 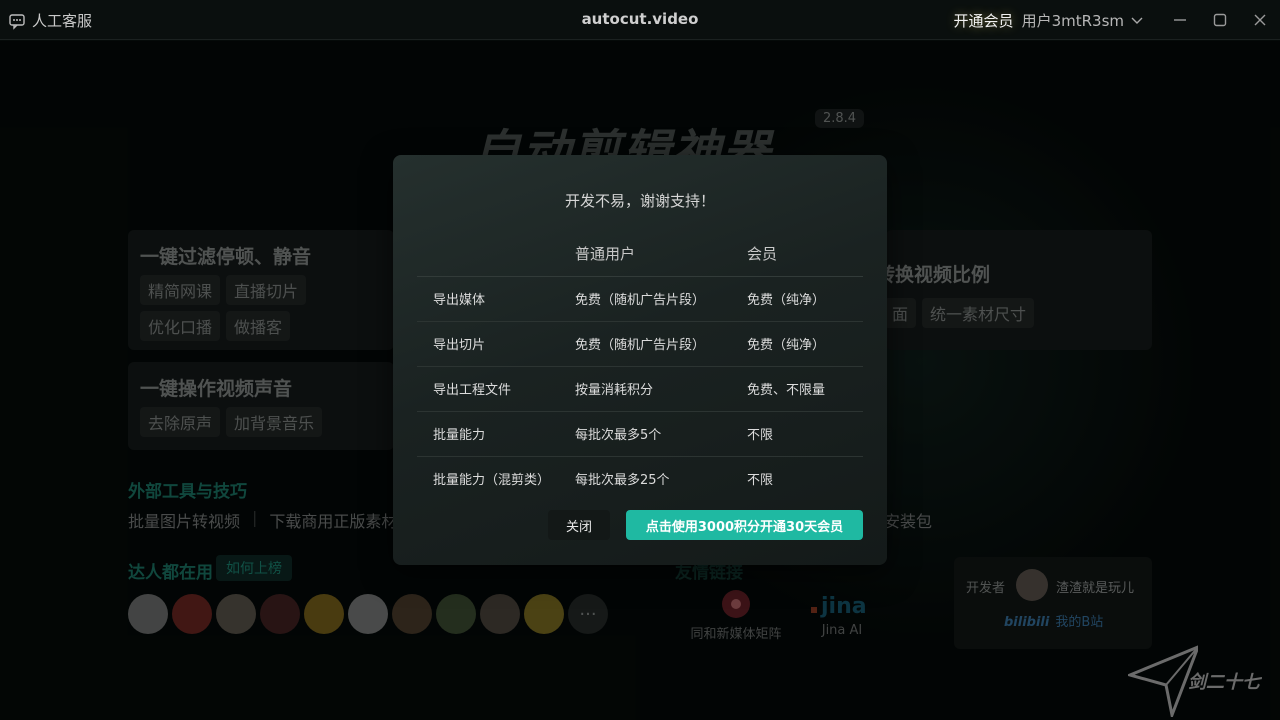 I want to click on customer-service-label: 人工客服, so click(x=62, y=21).